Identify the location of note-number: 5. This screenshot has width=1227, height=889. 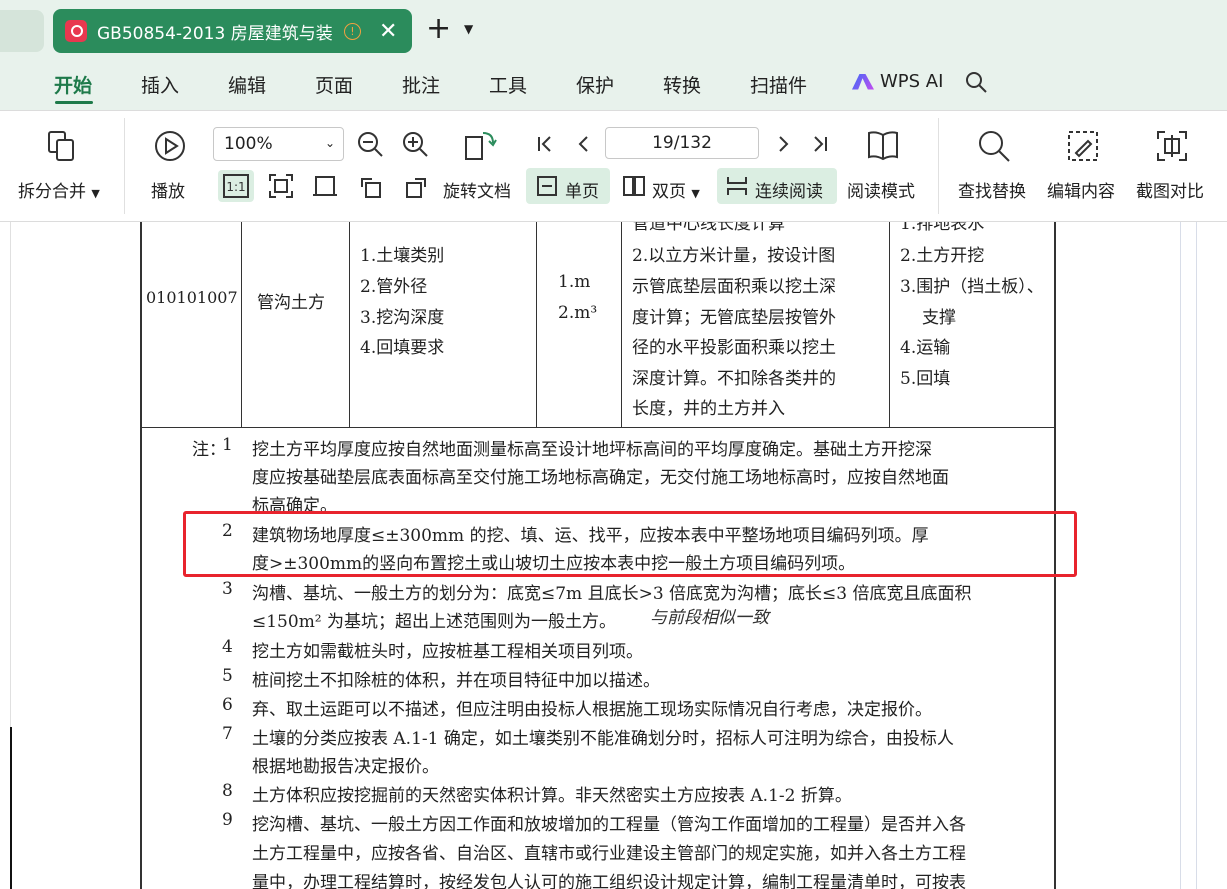
(227, 676).